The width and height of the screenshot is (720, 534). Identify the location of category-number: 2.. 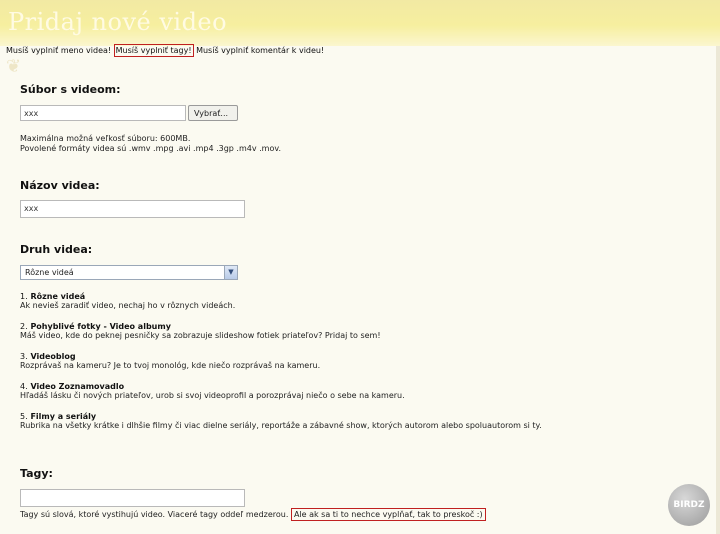
(24, 326).